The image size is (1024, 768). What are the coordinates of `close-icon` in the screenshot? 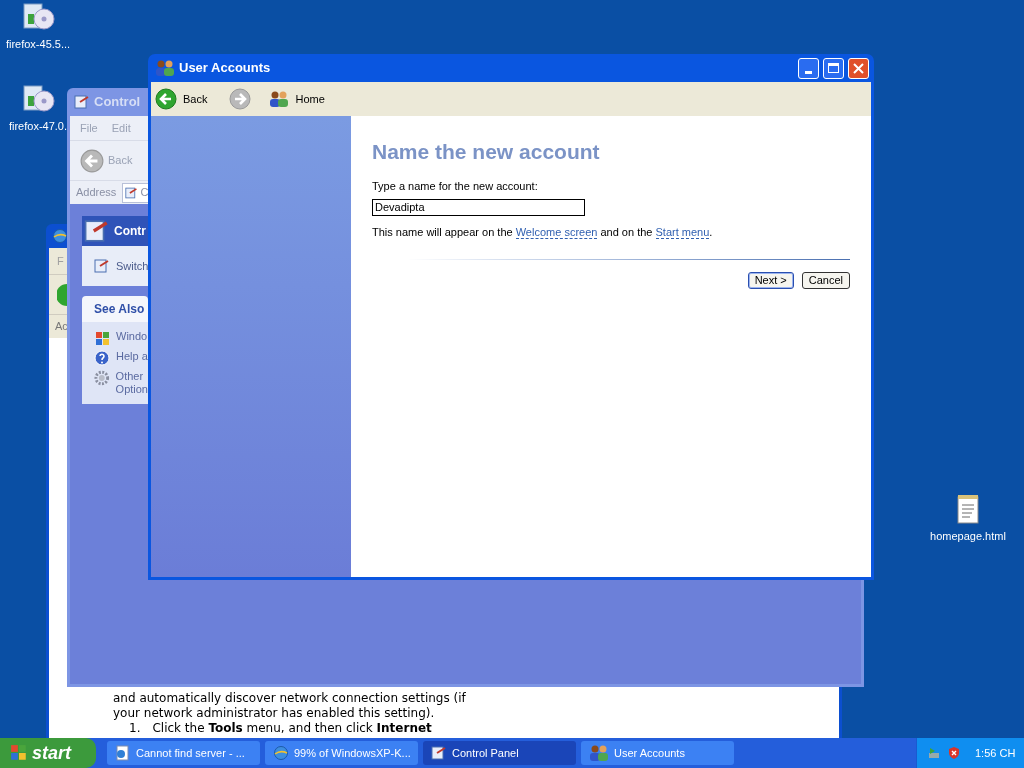 It's located at (858, 68).